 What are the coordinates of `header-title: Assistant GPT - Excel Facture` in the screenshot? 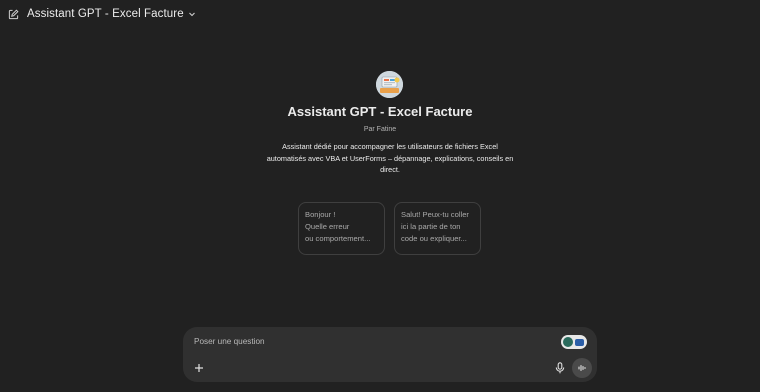 It's located at (105, 14).